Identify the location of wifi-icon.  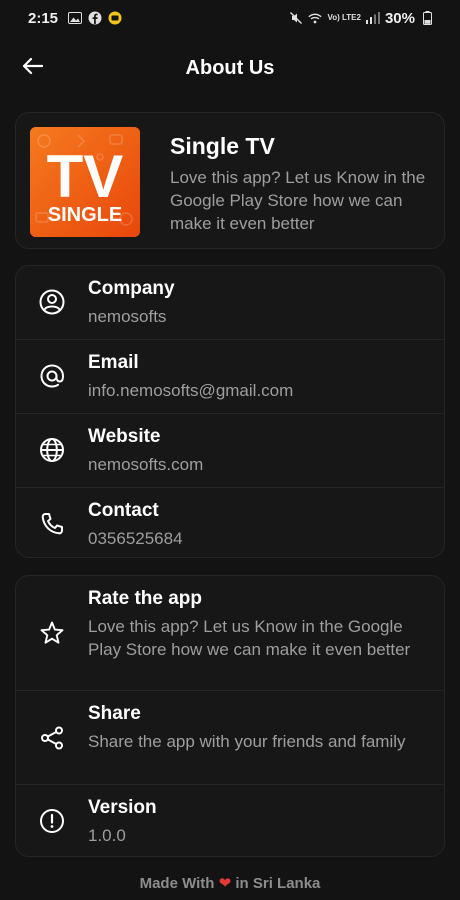
(315, 18).